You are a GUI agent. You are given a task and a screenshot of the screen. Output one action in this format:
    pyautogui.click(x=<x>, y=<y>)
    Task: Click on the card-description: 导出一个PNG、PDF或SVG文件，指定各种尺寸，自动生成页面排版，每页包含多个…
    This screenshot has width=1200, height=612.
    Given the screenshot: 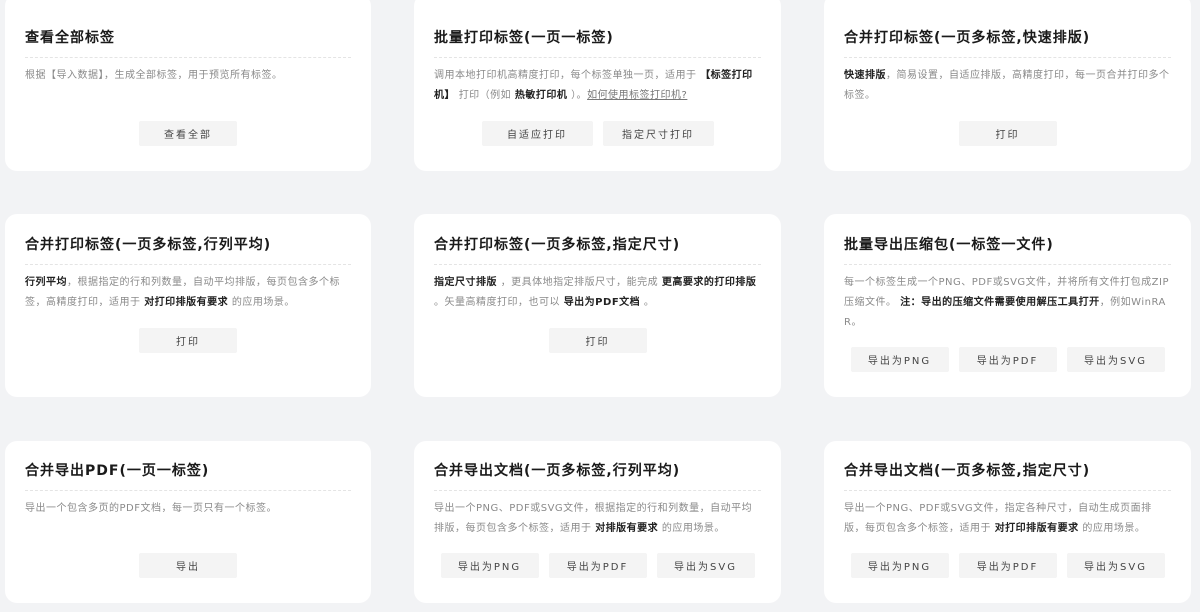 What is the action you would take?
    pyautogui.click(x=998, y=518)
    